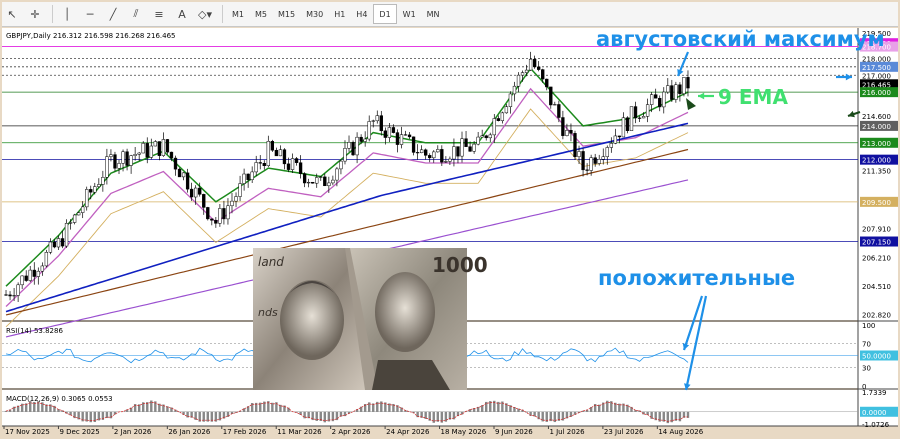  I want to click on price-axis-label: 204.510, so click(876, 287).